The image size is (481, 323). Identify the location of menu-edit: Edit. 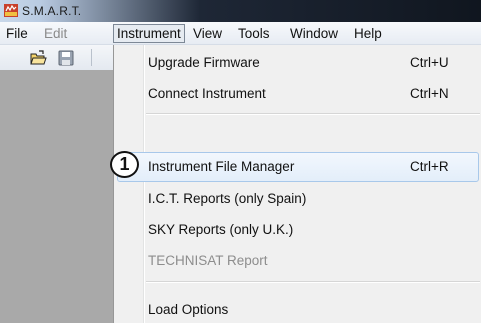
(55, 33).